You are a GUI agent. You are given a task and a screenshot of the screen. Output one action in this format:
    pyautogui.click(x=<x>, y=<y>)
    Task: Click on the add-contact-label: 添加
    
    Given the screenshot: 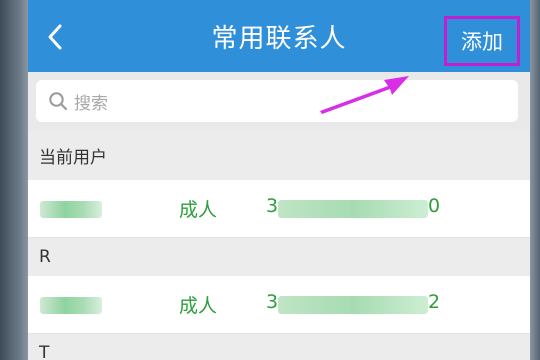 What is the action you would take?
    pyautogui.click(x=482, y=42)
    